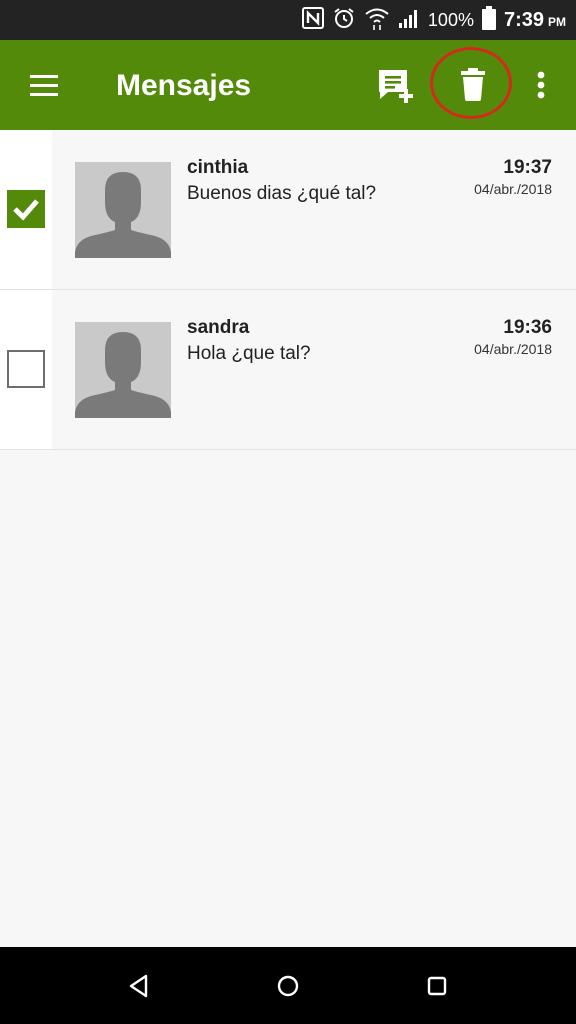 This screenshot has width=576, height=1024. I want to click on message-checkbox-checked, so click(26, 209).